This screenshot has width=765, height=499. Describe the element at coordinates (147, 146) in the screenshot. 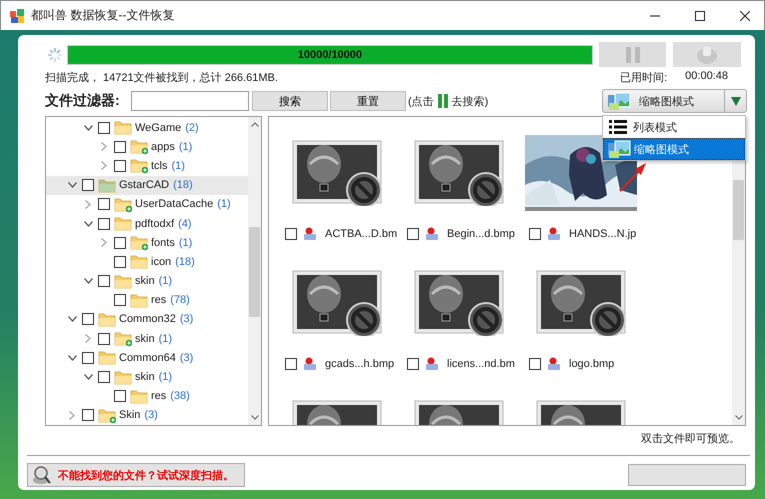

I see `tree-item: apps (1)` at that location.